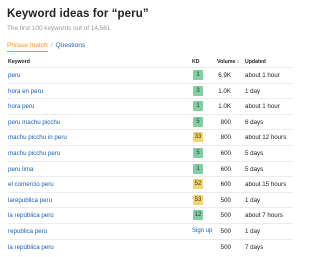 This screenshot has height=257, width=320. I want to click on keyword-link: larepublica peru, so click(30, 200).